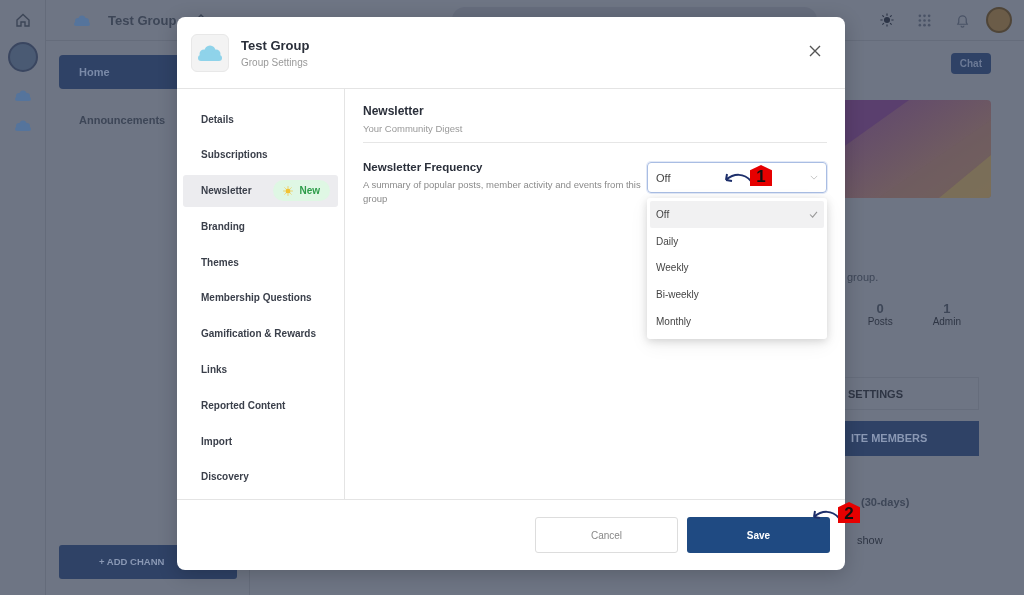 The image size is (1024, 595). What do you see at coordinates (880, 321) in the screenshot?
I see `stat-label: Posts` at bounding box center [880, 321].